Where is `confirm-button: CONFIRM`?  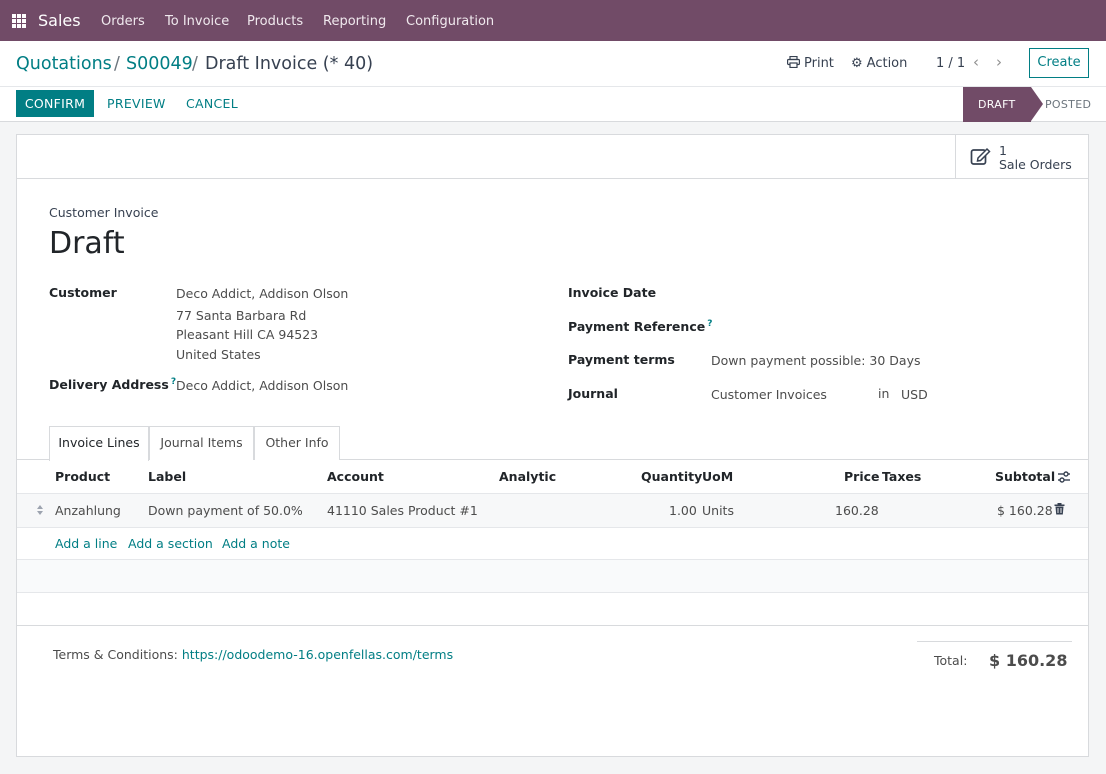
confirm-button: CONFIRM is located at coordinates (55, 103).